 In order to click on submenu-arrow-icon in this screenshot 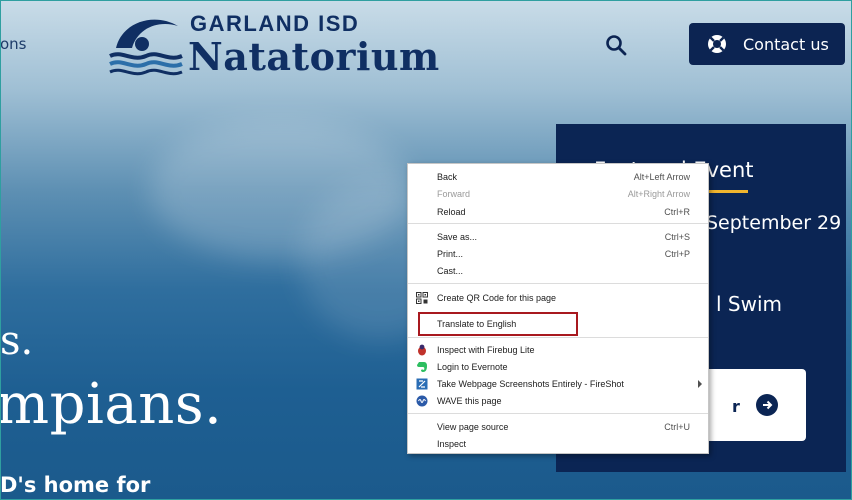, I will do `click(700, 384)`.